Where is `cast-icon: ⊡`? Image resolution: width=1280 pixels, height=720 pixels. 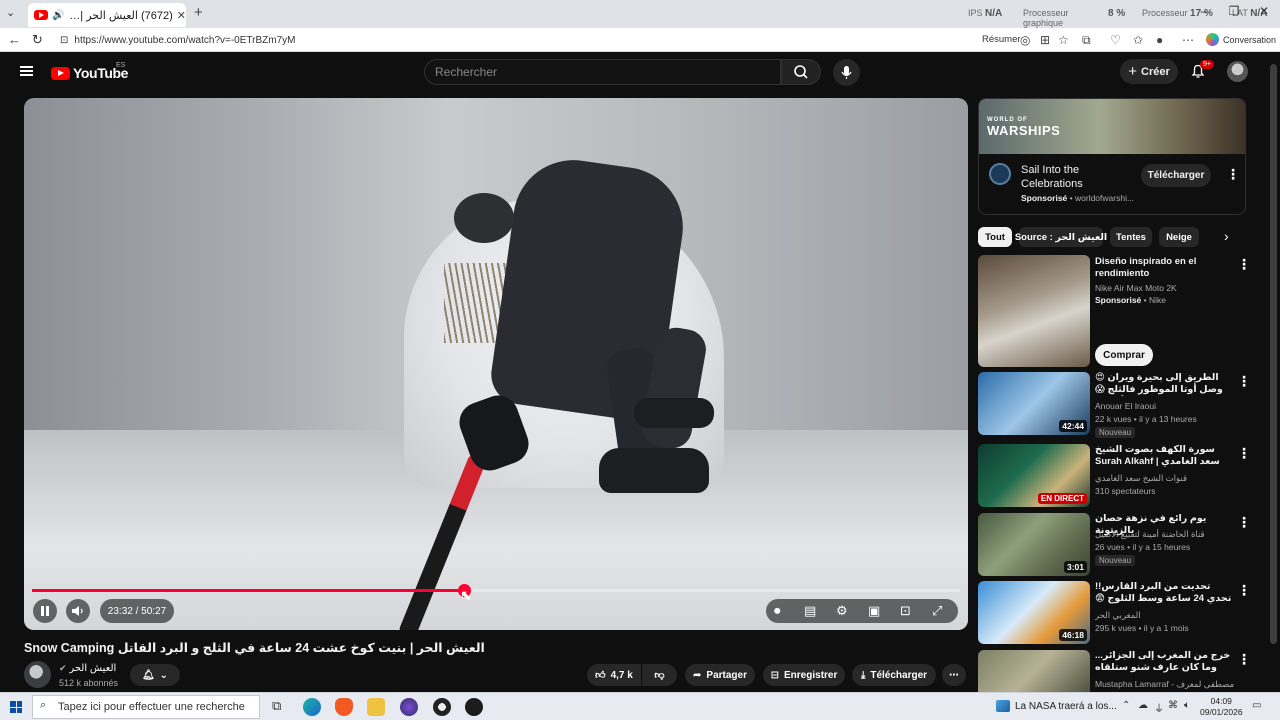 cast-icon: ⊡ is located at coordinates (905, 611).